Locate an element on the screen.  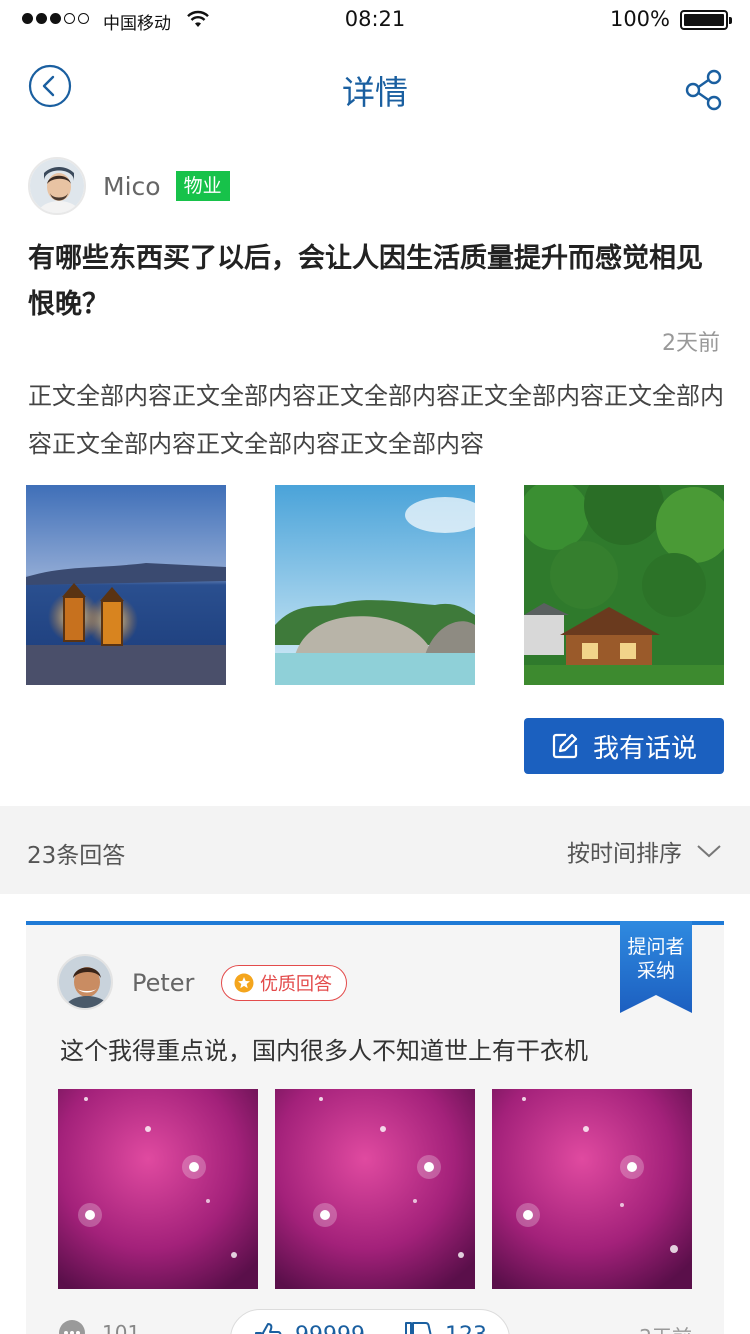
question-images is located at coordinates (375, 585).